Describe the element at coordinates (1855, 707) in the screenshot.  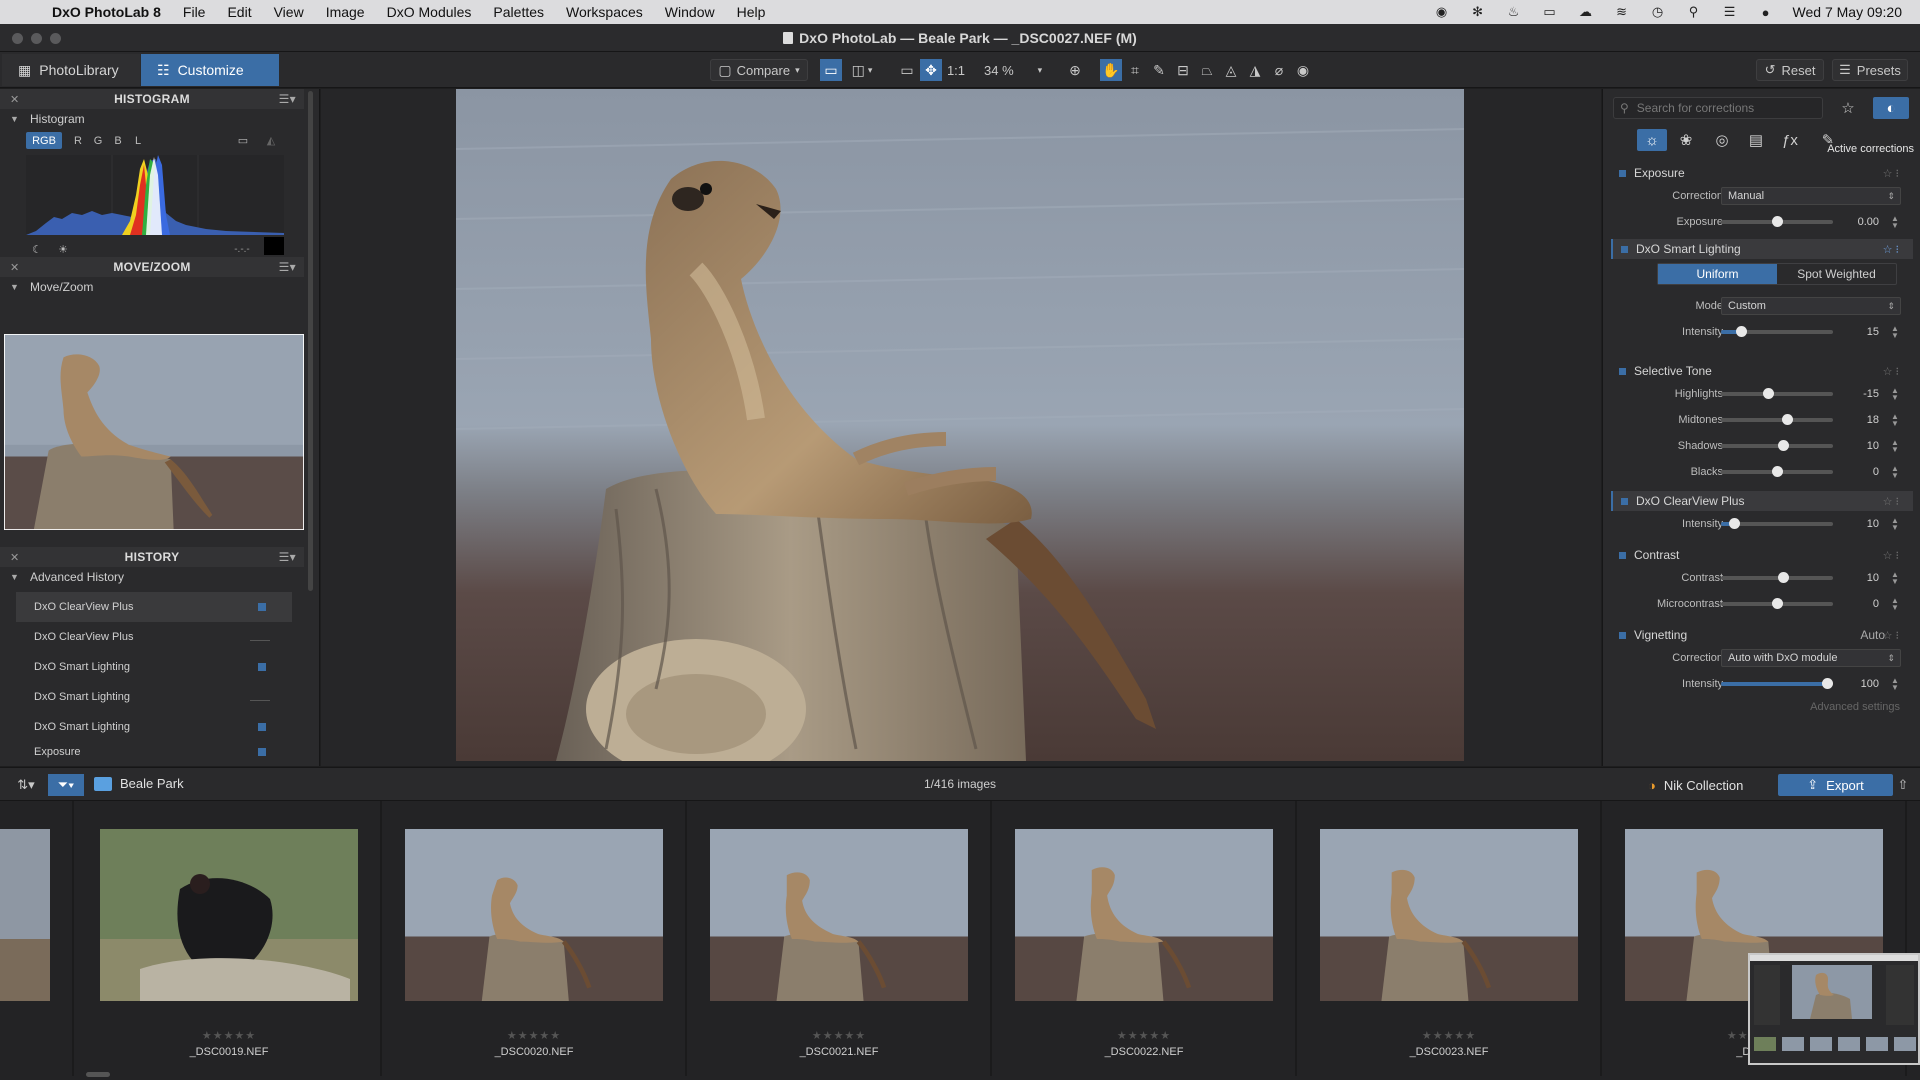
I see `advanced-settings-link: Advanced settings` at that location.